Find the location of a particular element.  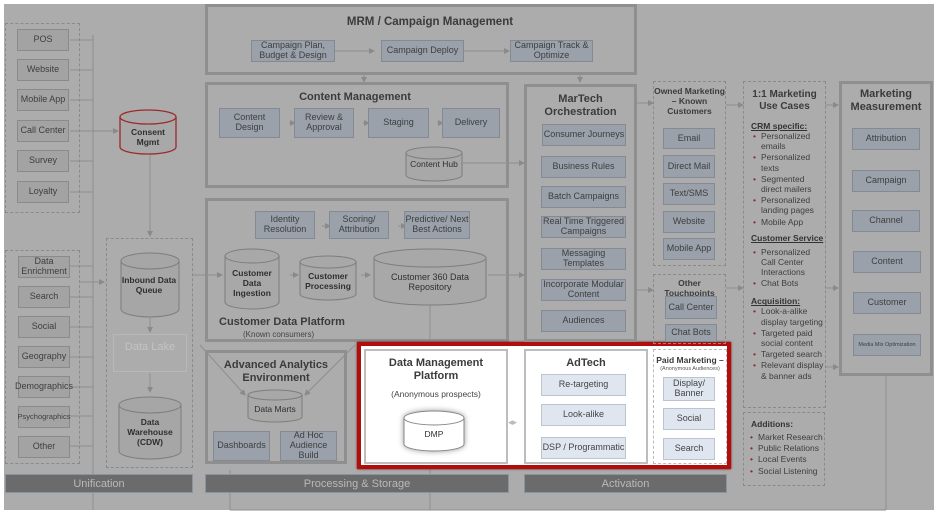

consent-mgmt-db: Consent Mgmt is located at coordinates (148, 132).